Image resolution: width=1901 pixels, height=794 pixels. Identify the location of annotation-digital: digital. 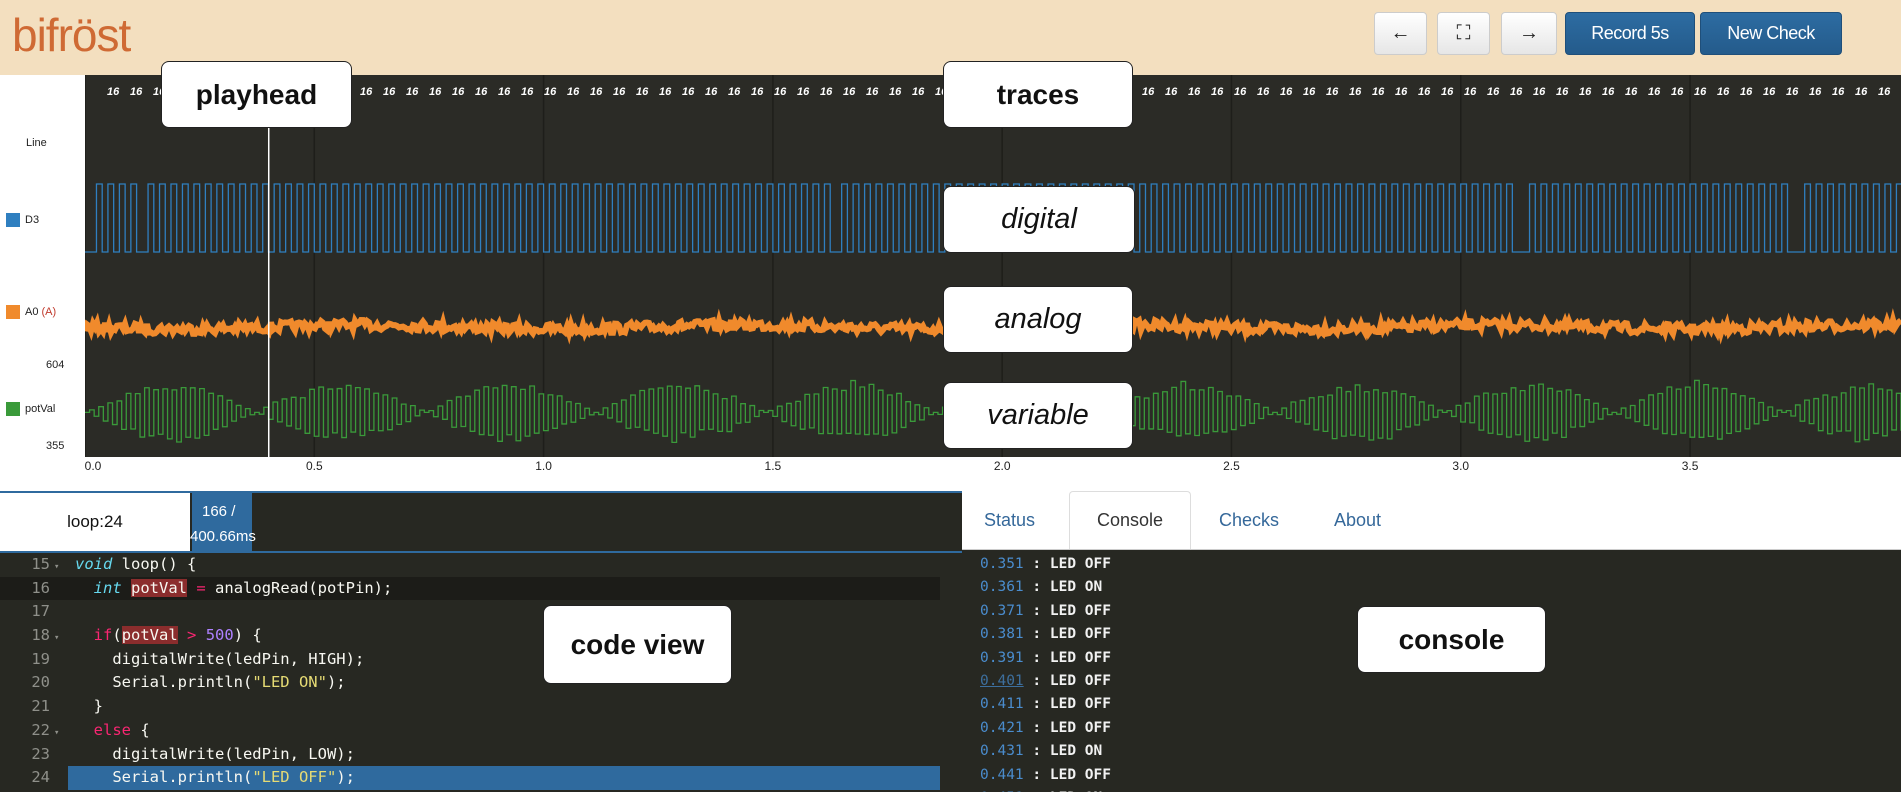
(1039, 219).